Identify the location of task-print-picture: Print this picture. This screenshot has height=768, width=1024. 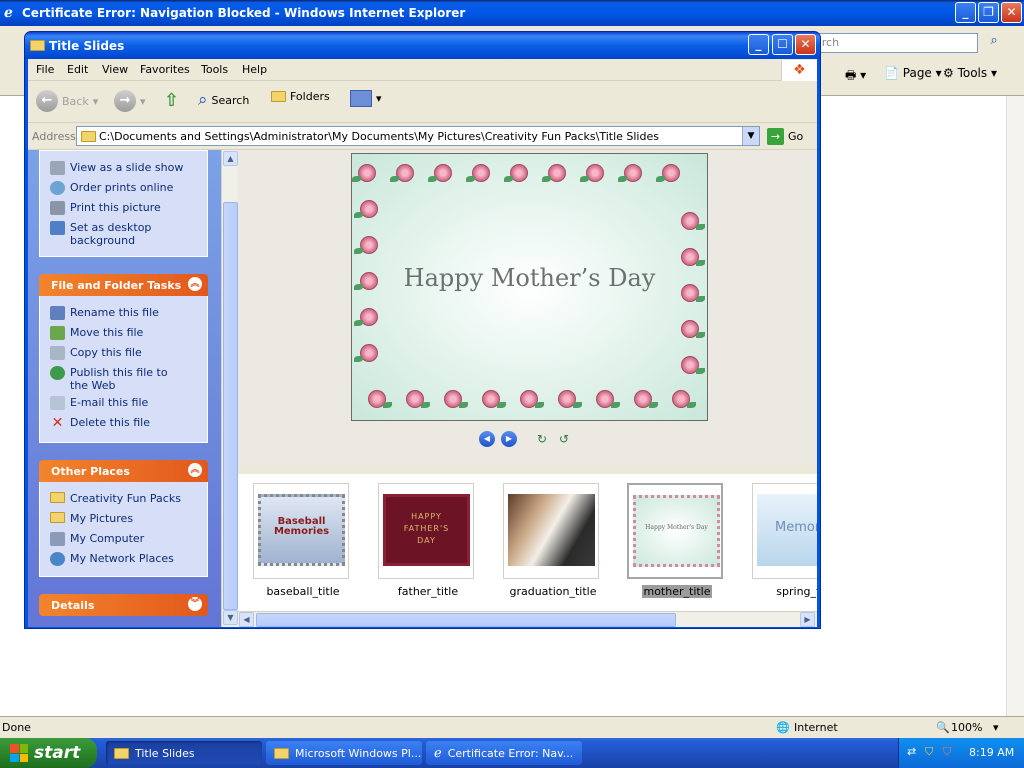
(105, 208).